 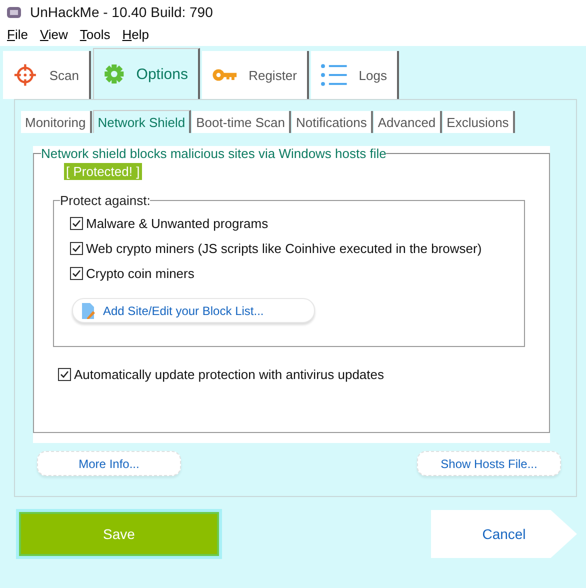 I want to click on menu-item: Tools, so click(x=95, y=34).